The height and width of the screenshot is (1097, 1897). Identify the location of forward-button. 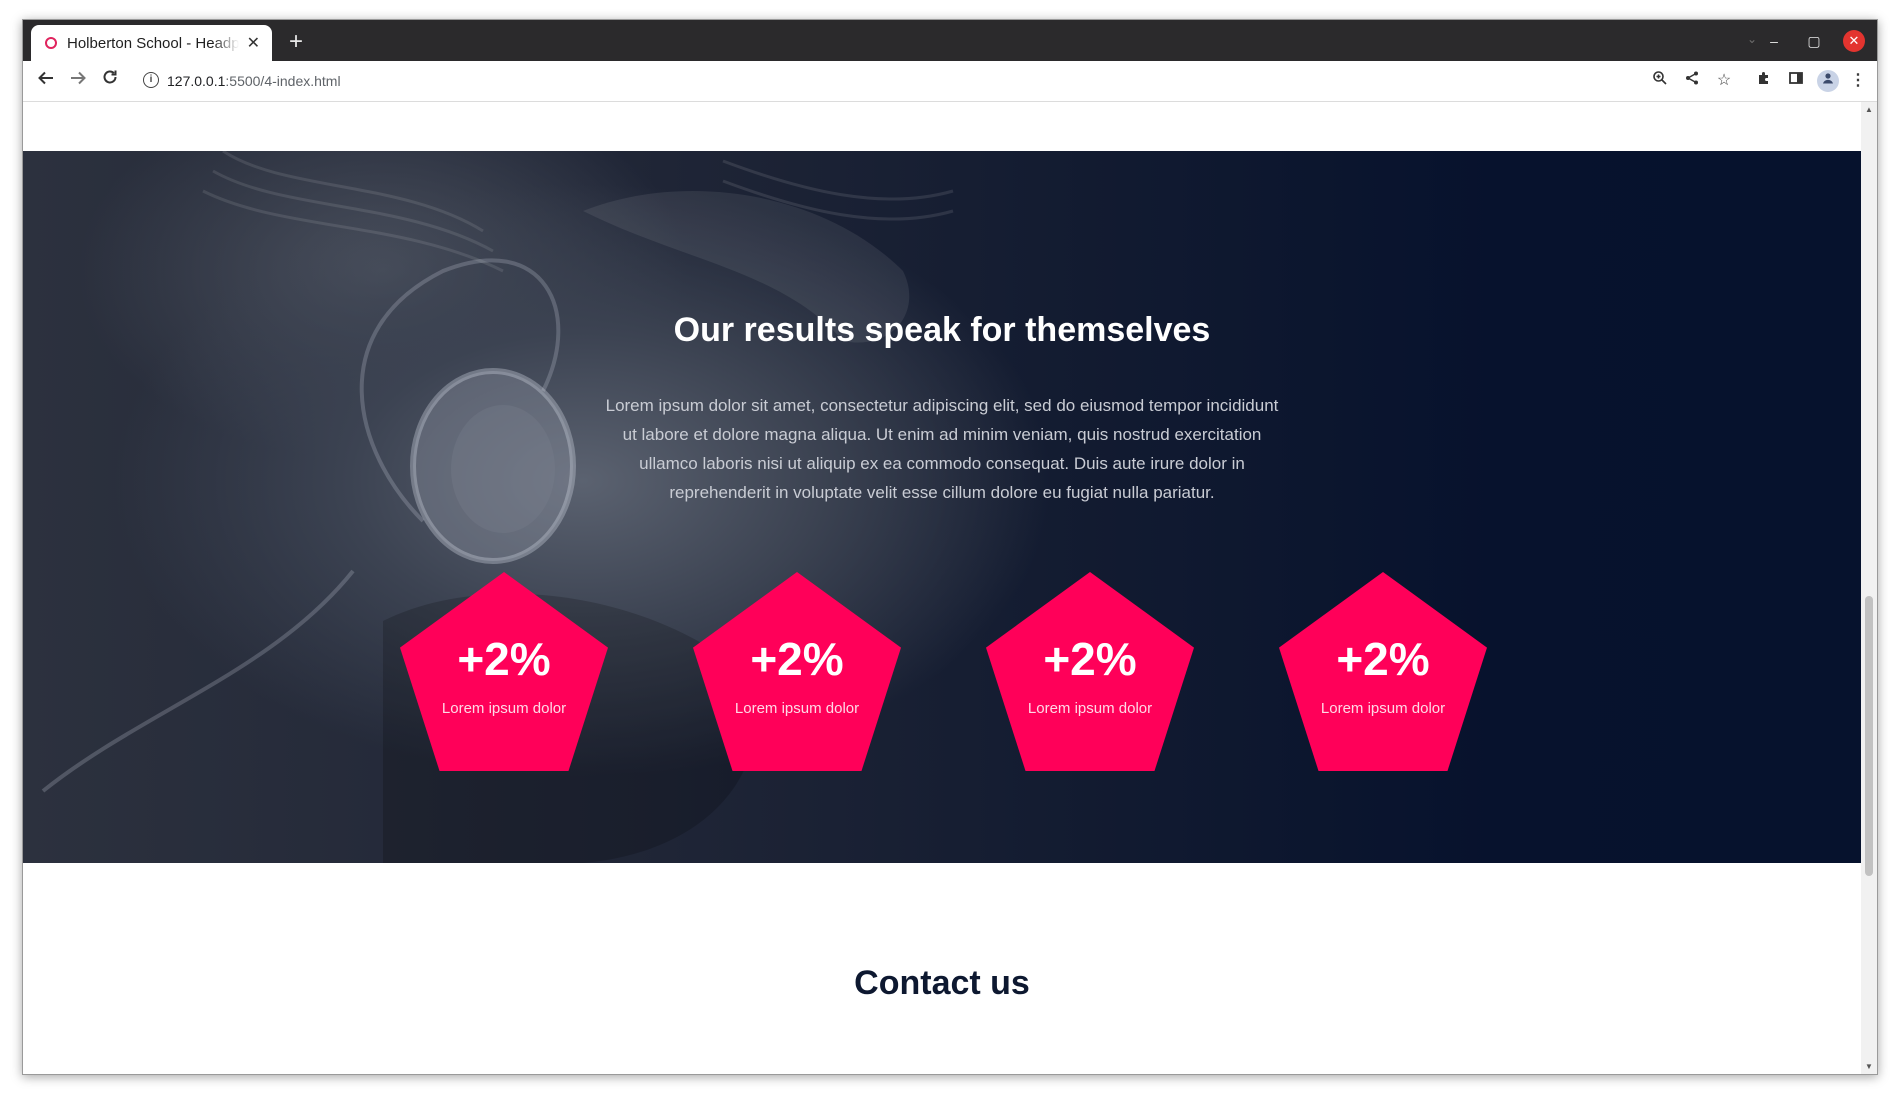
(78, 81).